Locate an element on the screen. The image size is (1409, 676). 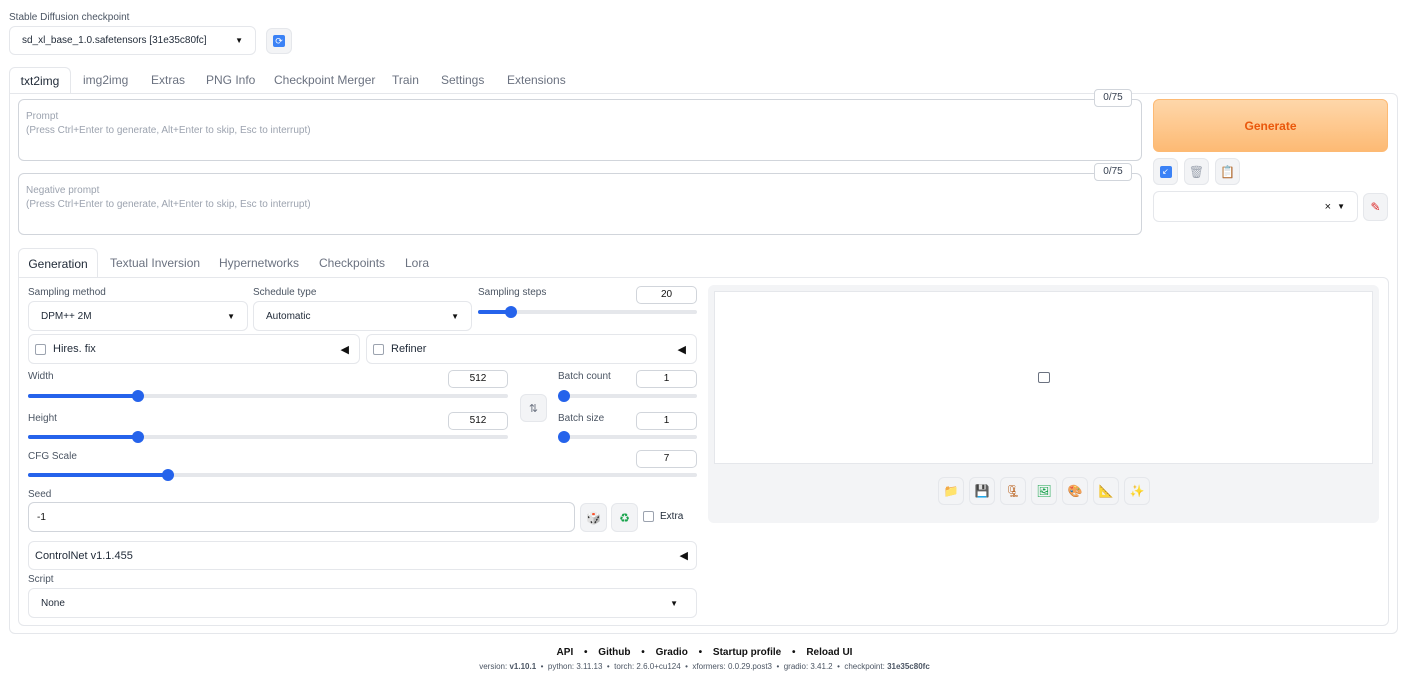
swap-dimensions-button: ⇅ is located at coordinates (533, 408).